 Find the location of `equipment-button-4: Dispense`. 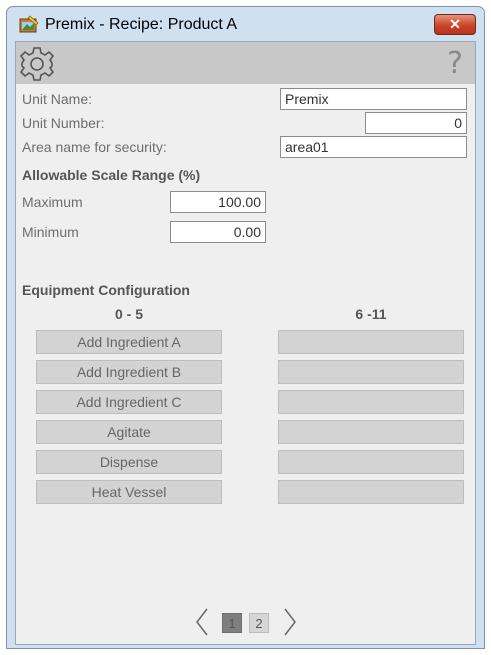

equipment-button-4: Dispense is located at coordinates (129, 462).